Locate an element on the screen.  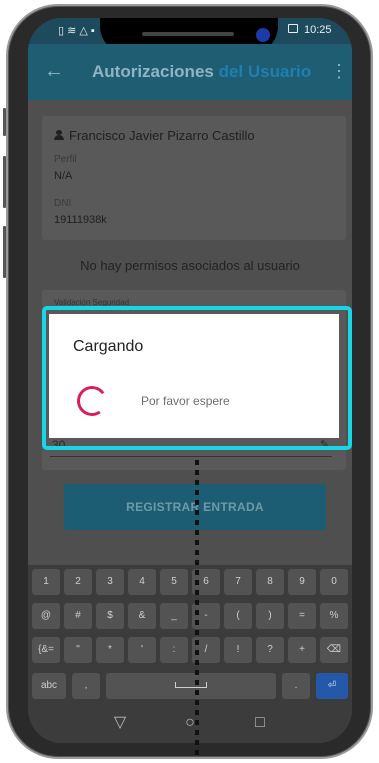
app-bar: ← Autorizaciones del Usuario ⋮ is located at coordinates (190, 72).